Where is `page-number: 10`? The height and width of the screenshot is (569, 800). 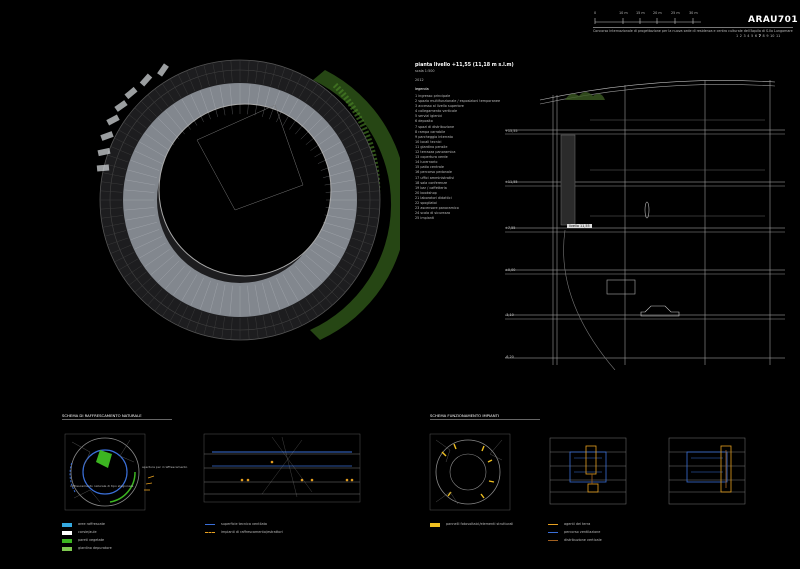
page-number: 10 is located at coordinates (772, 36).